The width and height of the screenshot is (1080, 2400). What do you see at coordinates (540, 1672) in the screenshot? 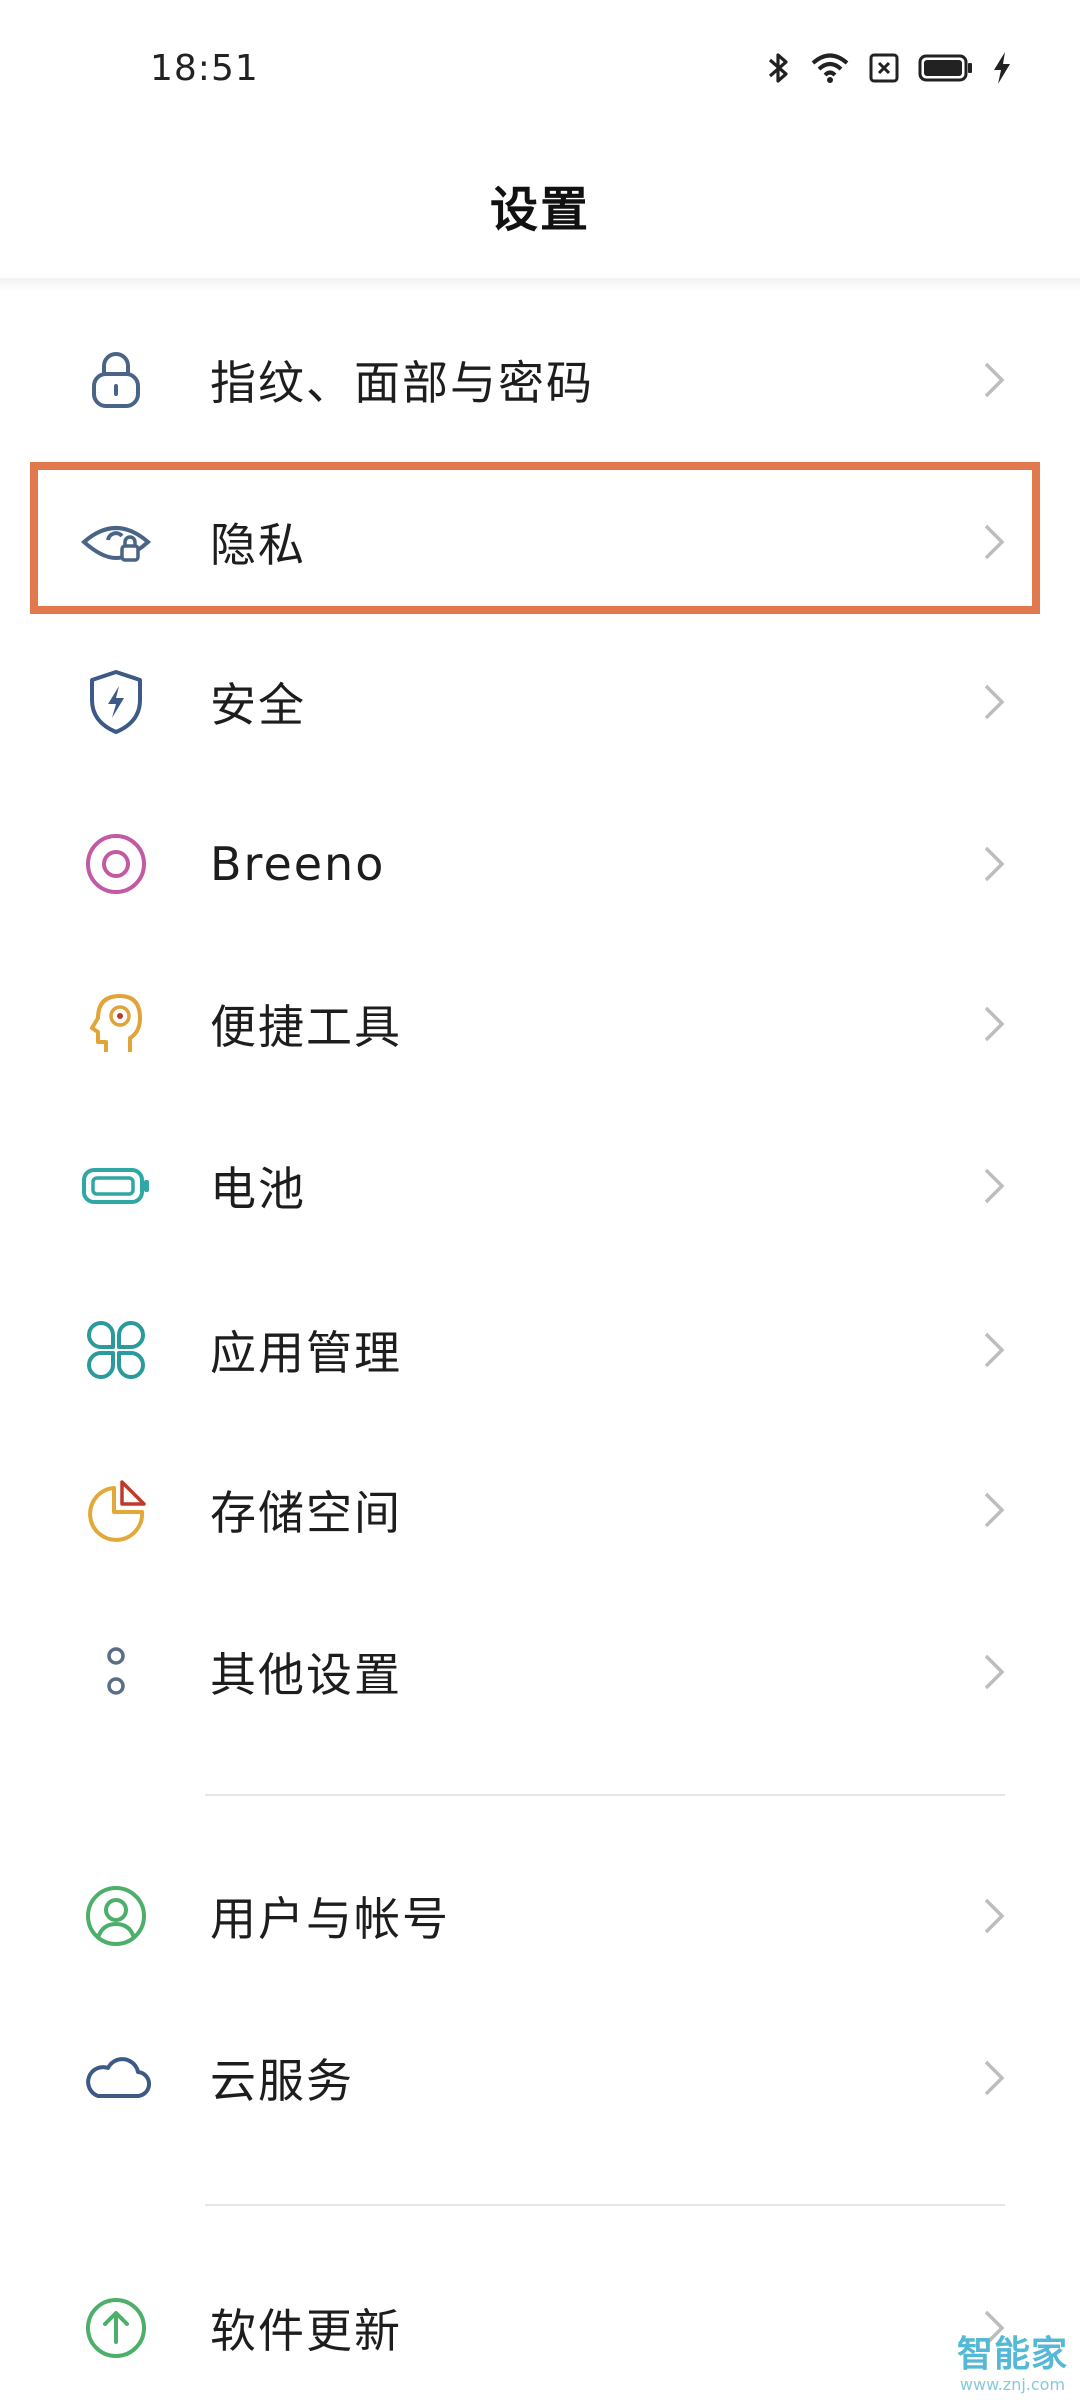
I see `menu-item-other-settings: 其他设置` at bounding box center [540, 1672].